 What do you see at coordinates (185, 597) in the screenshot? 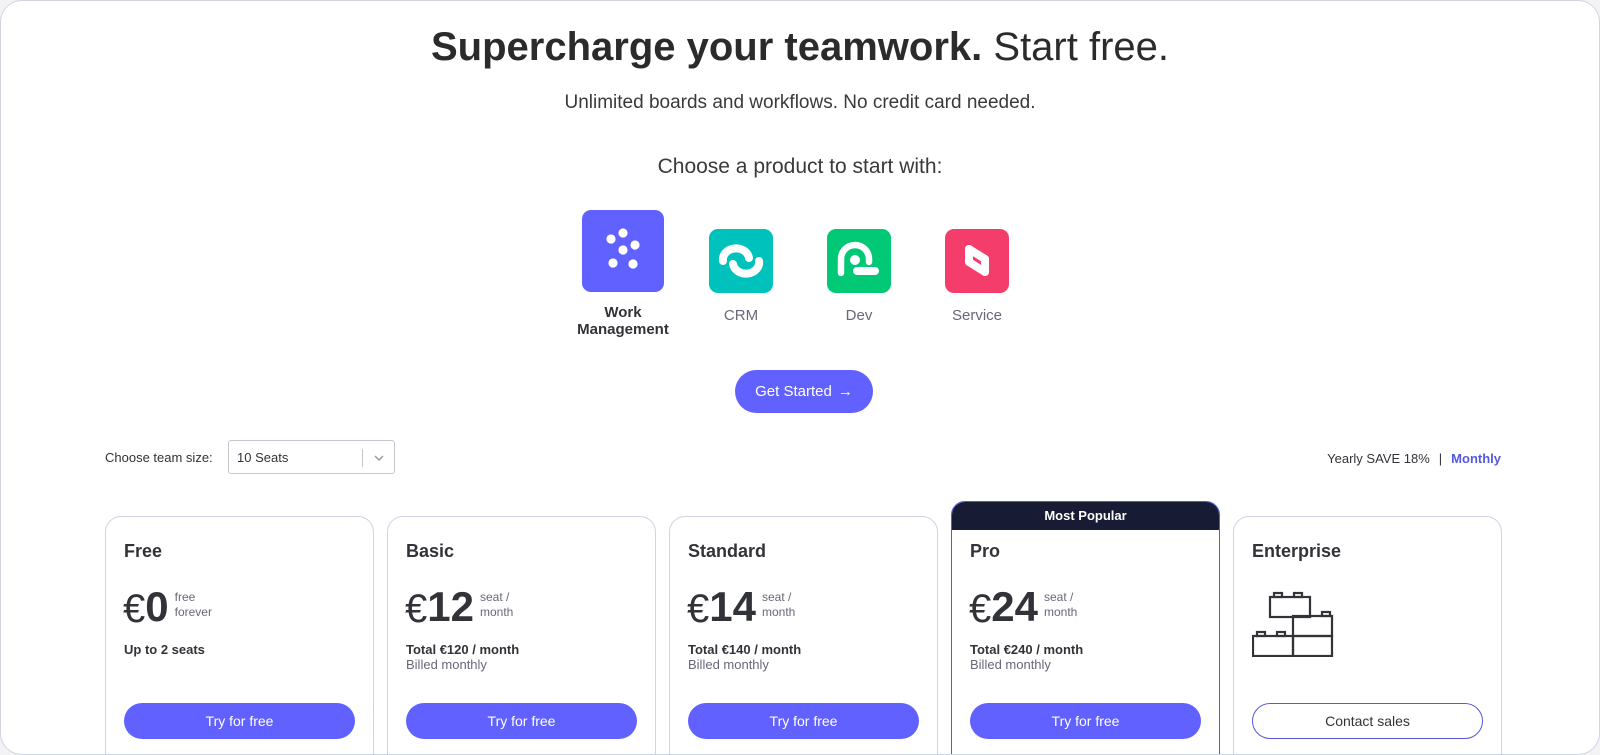
I see `price-unit-line1: free` at bounding box center [185, 597].